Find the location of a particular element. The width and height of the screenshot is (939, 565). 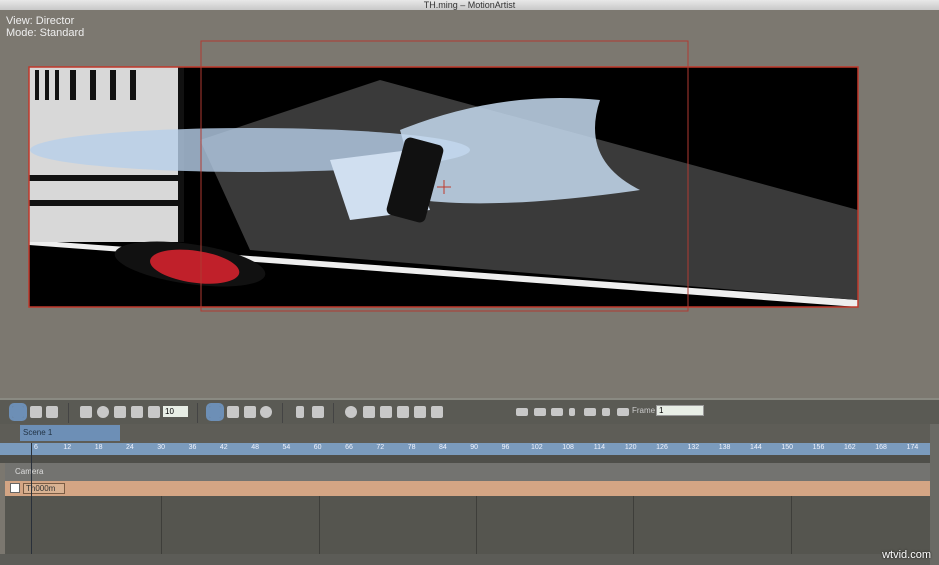

horizontal-scrollbar is located at coordinates (465, 559).